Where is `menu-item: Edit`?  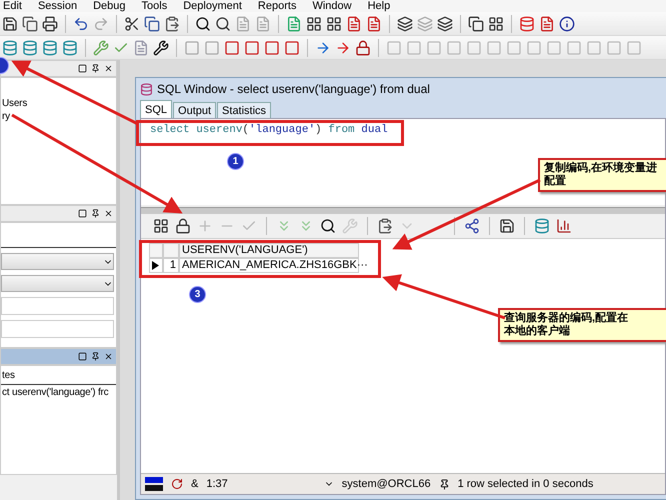
menu-item: Edit is located at coordinates (12, 6).